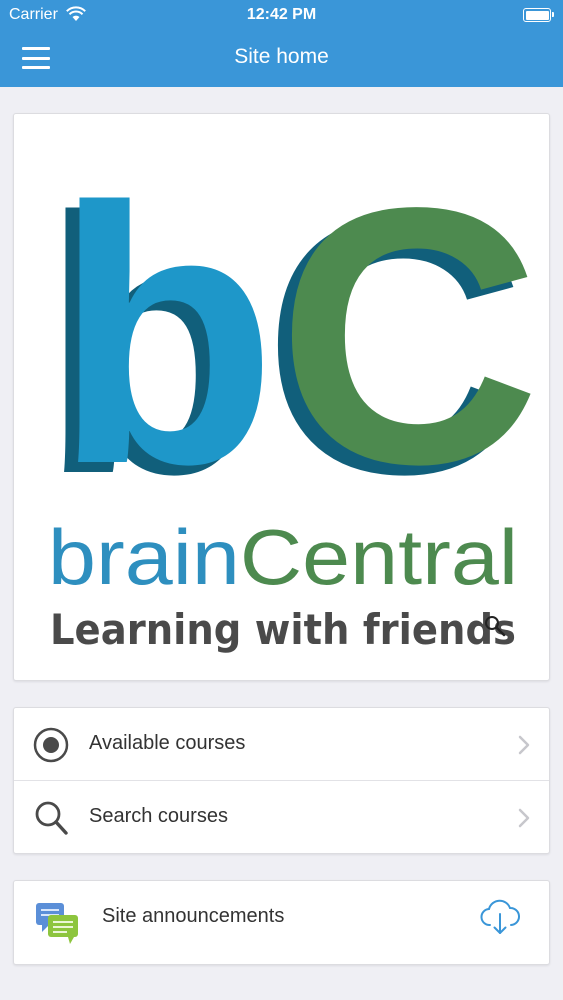 The width and height of the screenshot is (563, 1000). What do you see at coordinates (281, 817) in the screenshot?
I see `search-courses-item: Search courses` at bounding box center [281, 817].